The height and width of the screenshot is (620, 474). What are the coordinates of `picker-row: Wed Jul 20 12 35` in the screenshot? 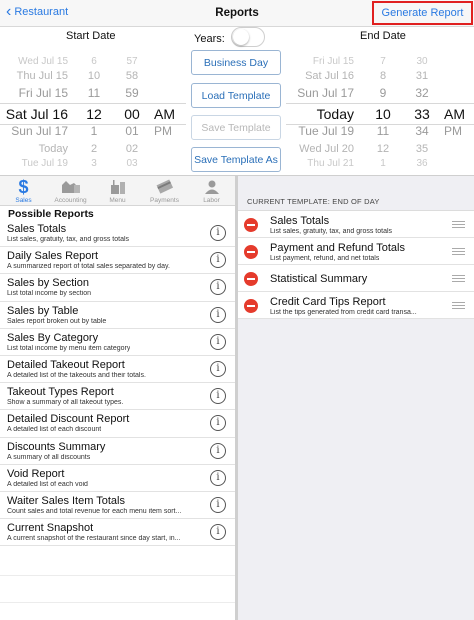 It's located at (380, 149).